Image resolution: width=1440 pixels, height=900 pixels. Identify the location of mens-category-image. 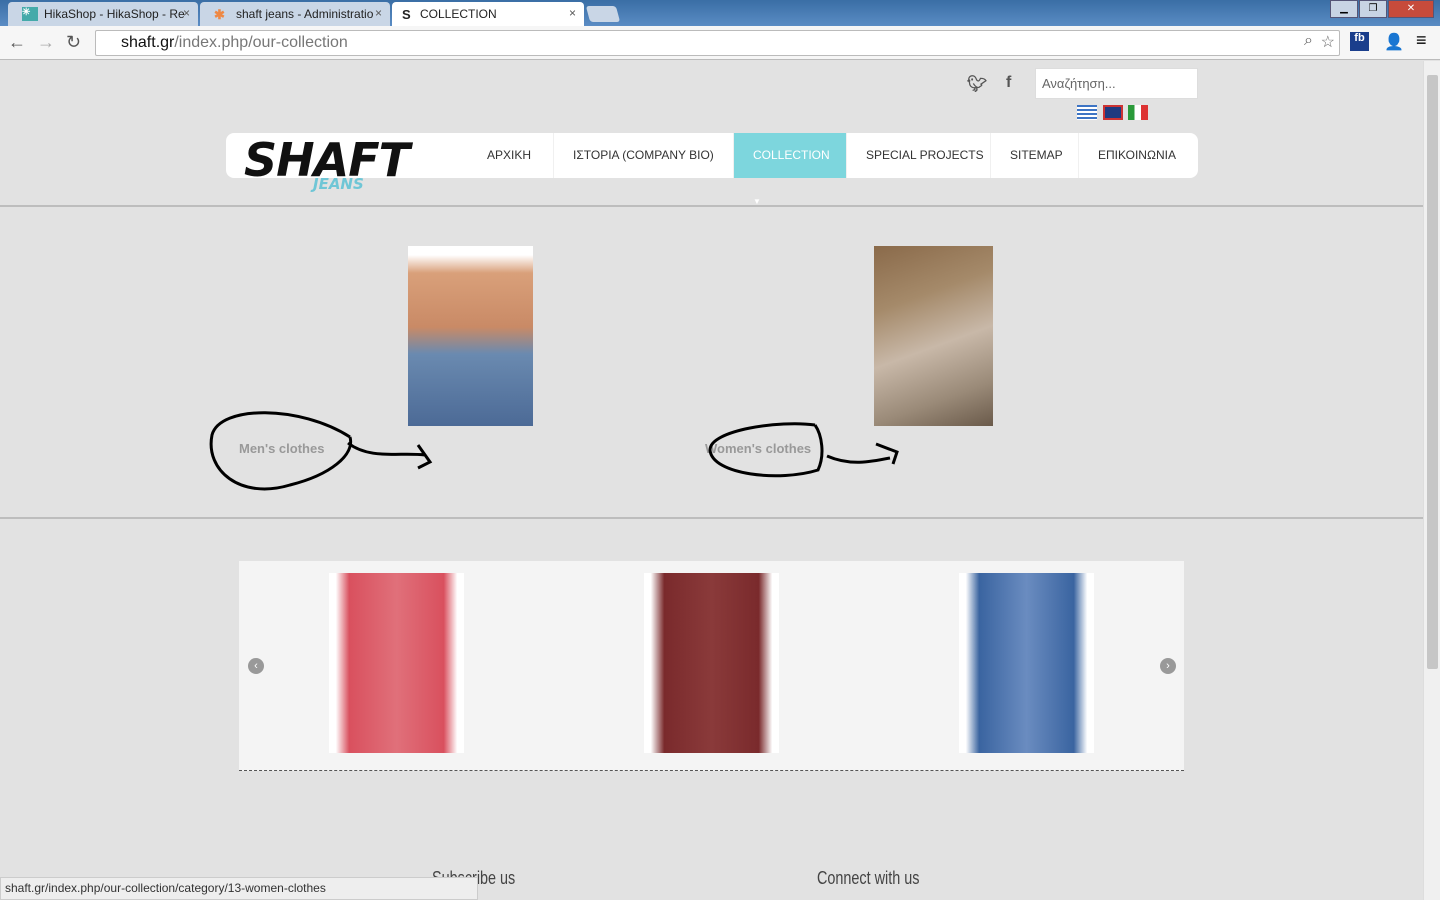
(470, 336).